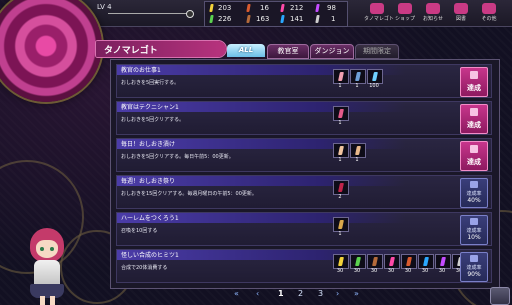 The height and width of the screenshot is (305, 512). Describe the element at coordinates (304, 229) in the screenshot. I see `quest-row: ハーレムをつくろう1 召喚を10回する 1 達成率 10%` at that location.